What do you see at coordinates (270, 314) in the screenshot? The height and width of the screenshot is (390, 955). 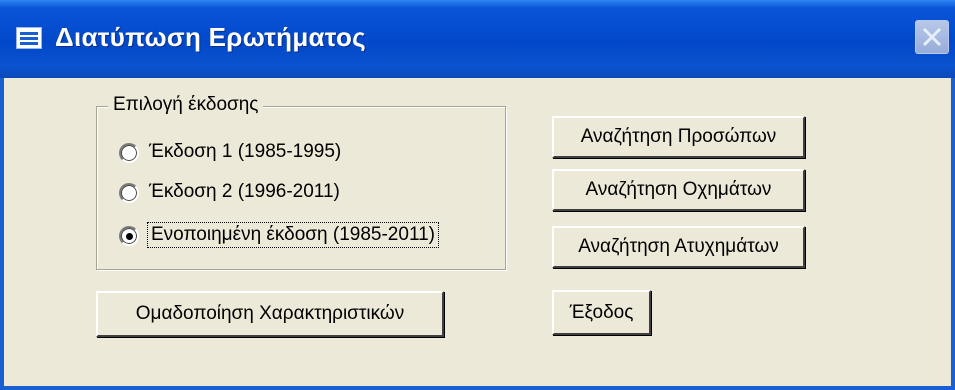 I see `group-characteristics-button: Ομαδοποίηση Χαρακτηριστικών` at bounding box center [270, 314].